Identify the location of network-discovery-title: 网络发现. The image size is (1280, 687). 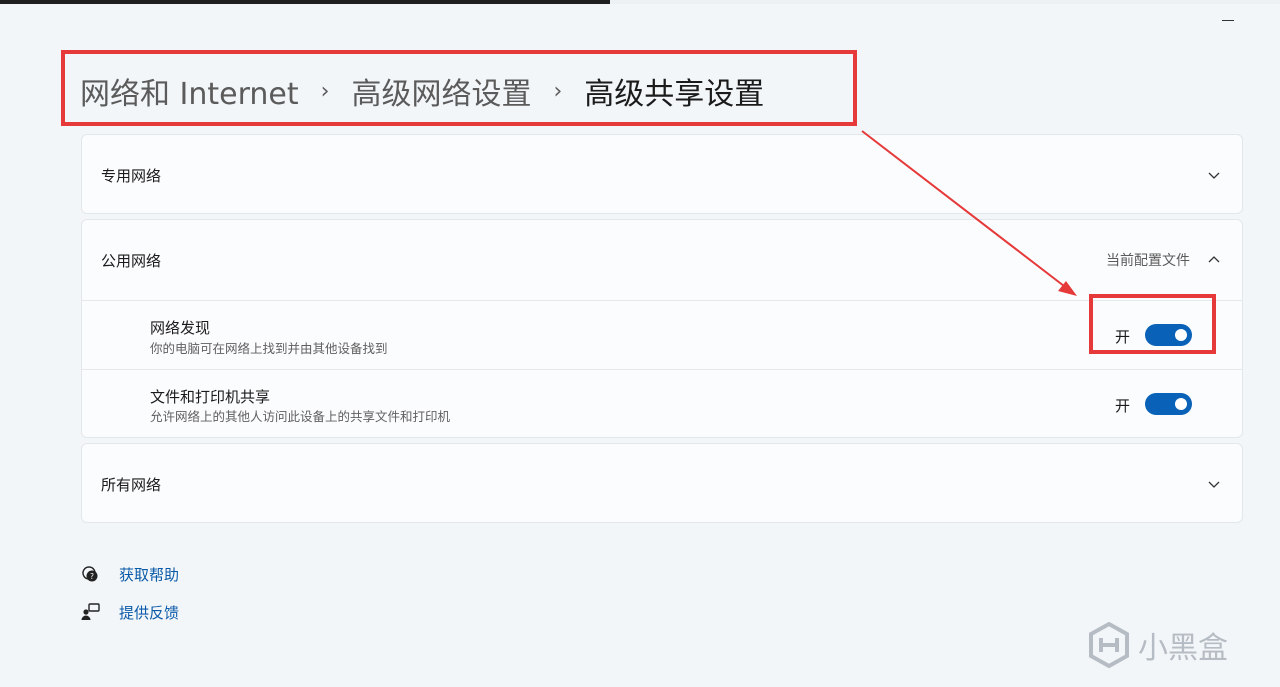
(180, 328).